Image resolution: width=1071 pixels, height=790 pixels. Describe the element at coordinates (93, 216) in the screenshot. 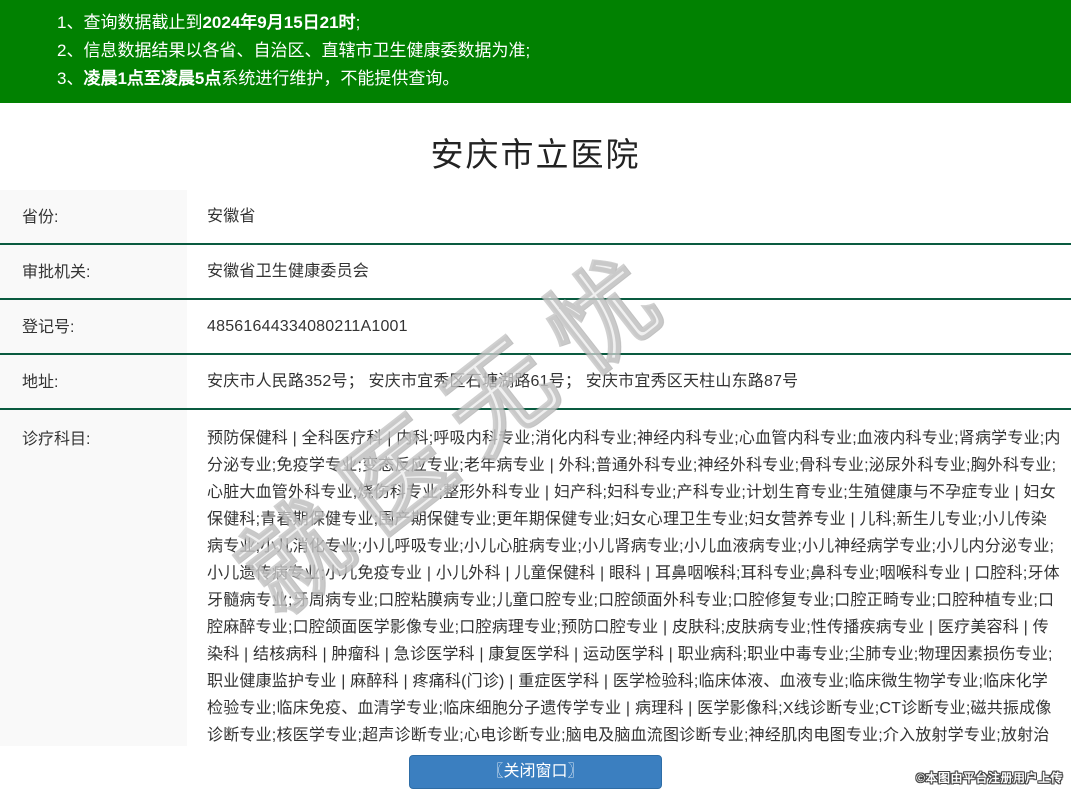

I see `province-label: 省份:` at that location.